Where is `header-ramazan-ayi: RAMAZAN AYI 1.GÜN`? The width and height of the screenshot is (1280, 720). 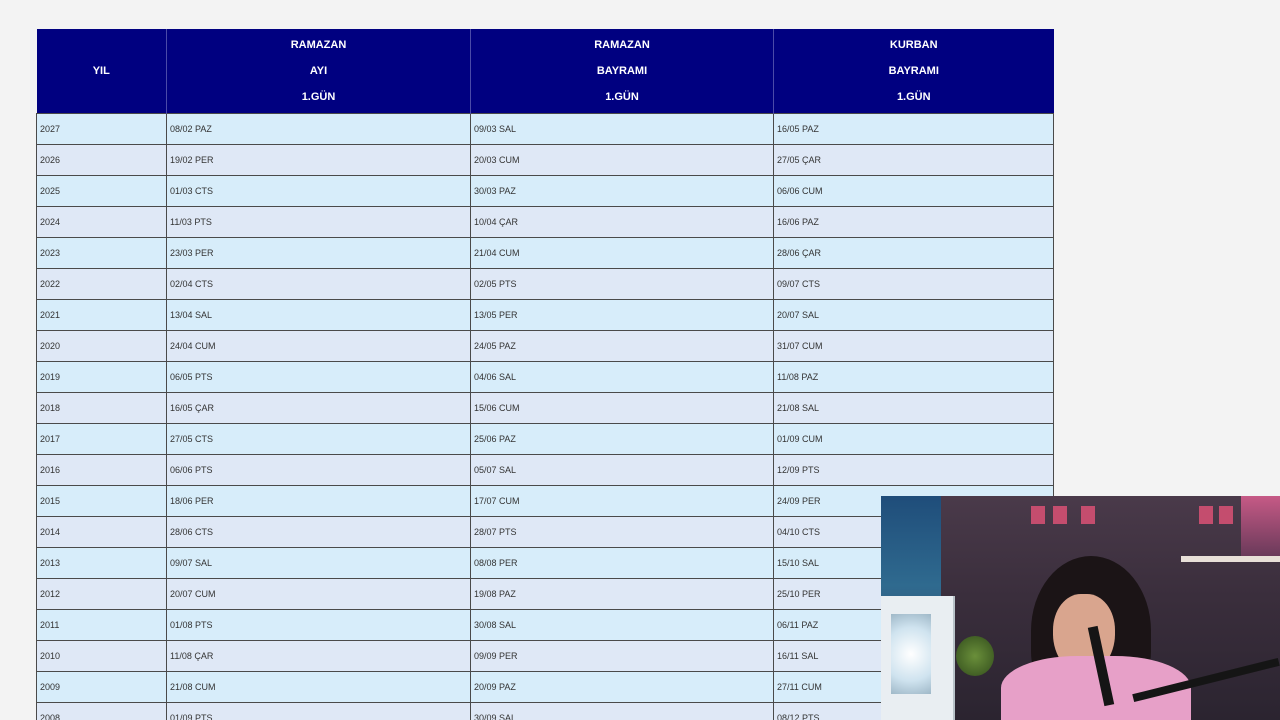 header-ramazan-ayi: RAMAZAN AYI 1.GÜN is located at coordinates (318, 71).